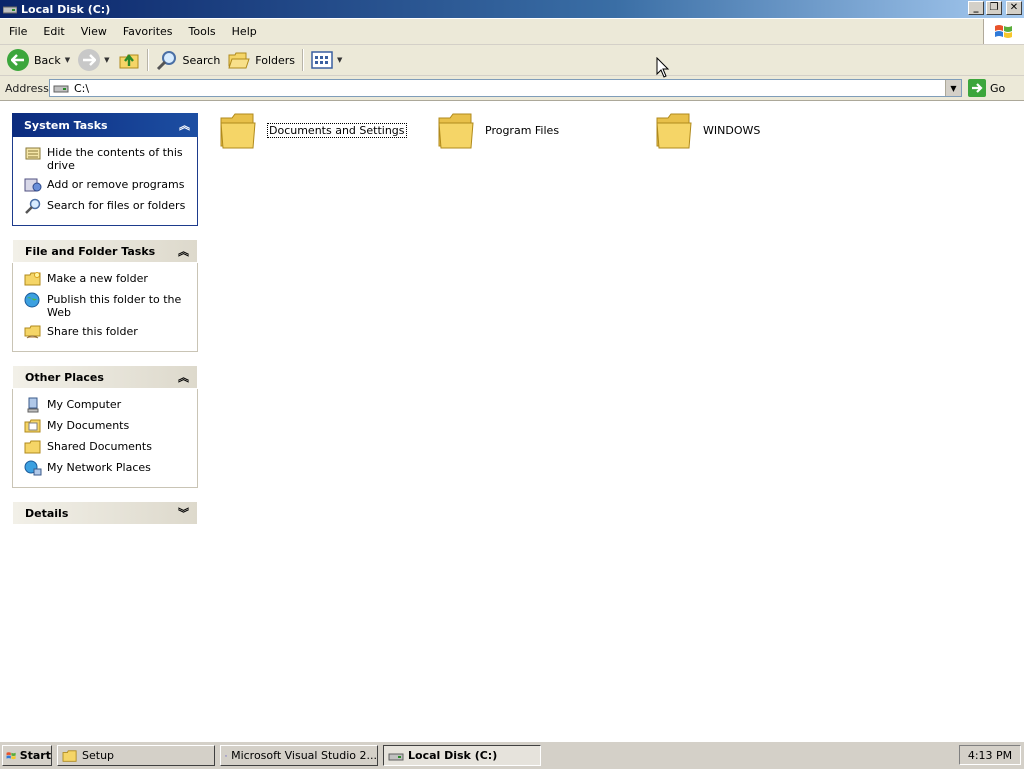 This screenshot has width=1024, height=769. Describe the element at coordinates (977, 88) in the screenshot. I see `go-arrow-icon` at that location.